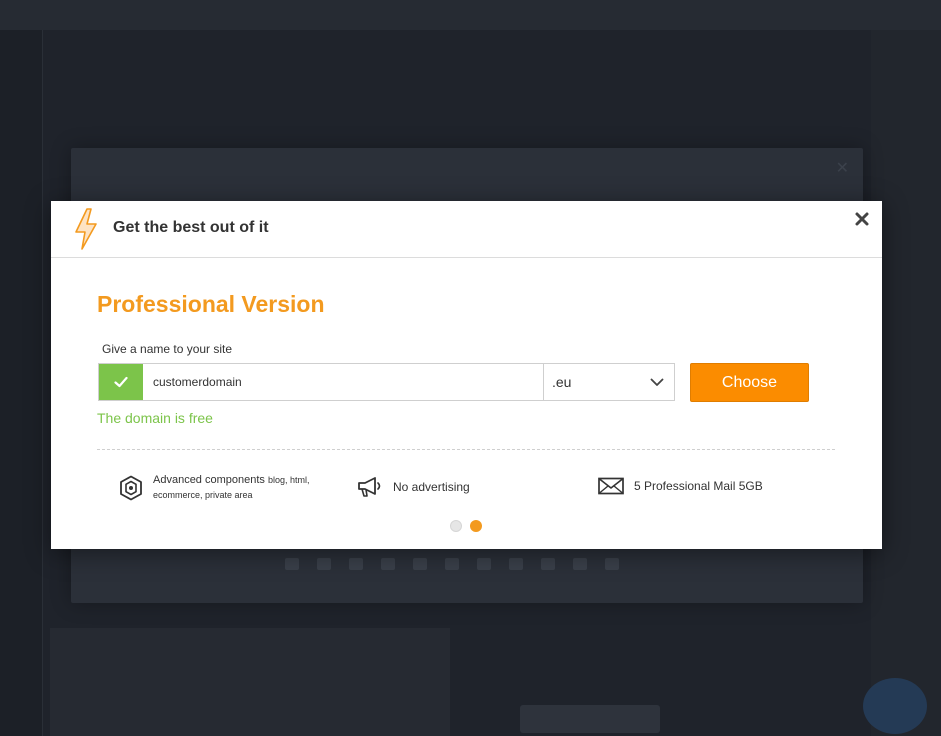 The height and width of the screenshot is (736, 941). I want to click on feature-label: Advanced components, so click(209, 480).